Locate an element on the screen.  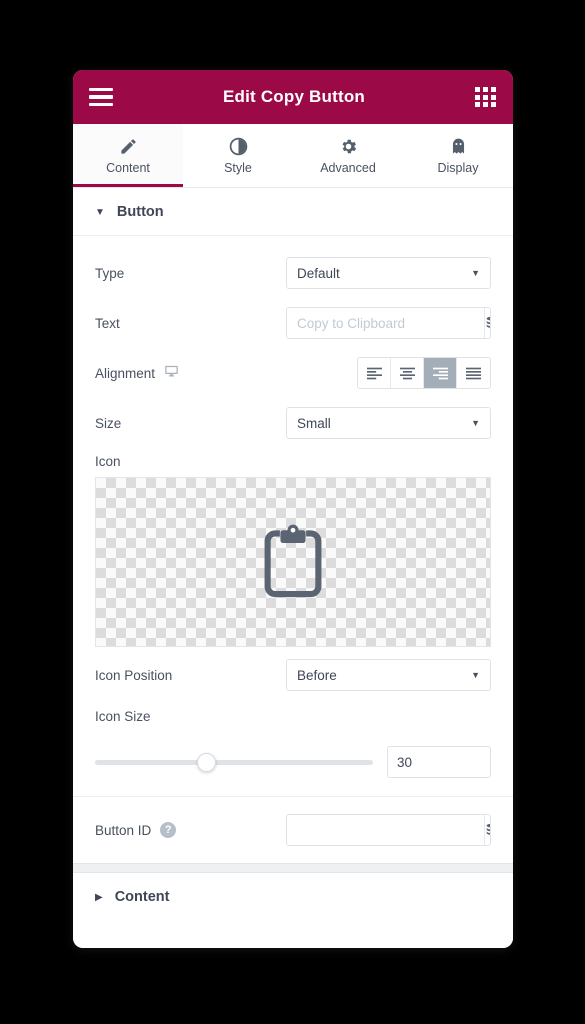
panel-header: Edit Copy Button is located at coordinates (293, 97).